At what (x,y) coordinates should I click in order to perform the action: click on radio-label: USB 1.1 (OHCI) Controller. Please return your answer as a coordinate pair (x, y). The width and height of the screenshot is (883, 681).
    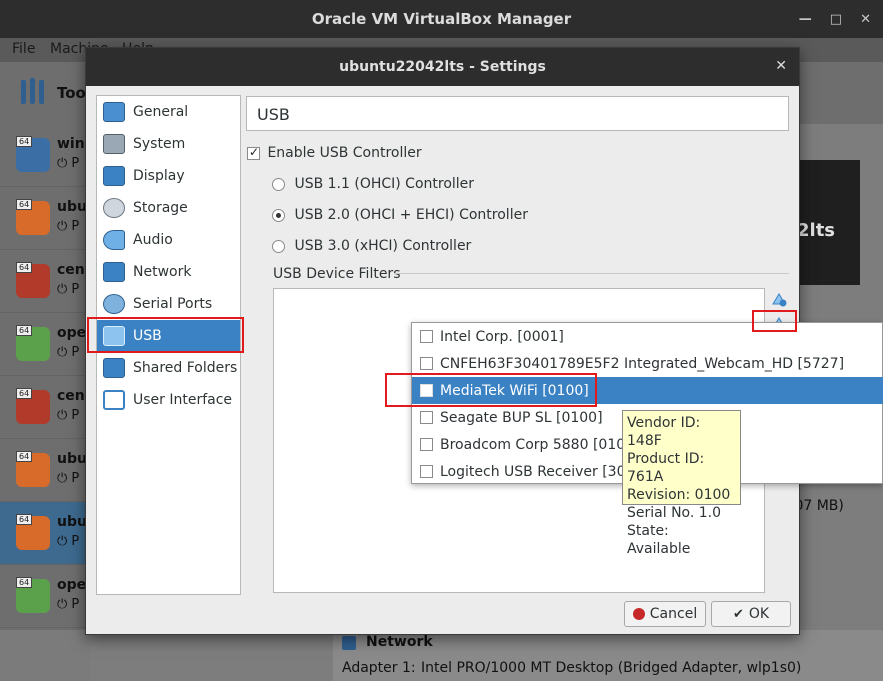
    Looking at the image, I should click on (384, 184).